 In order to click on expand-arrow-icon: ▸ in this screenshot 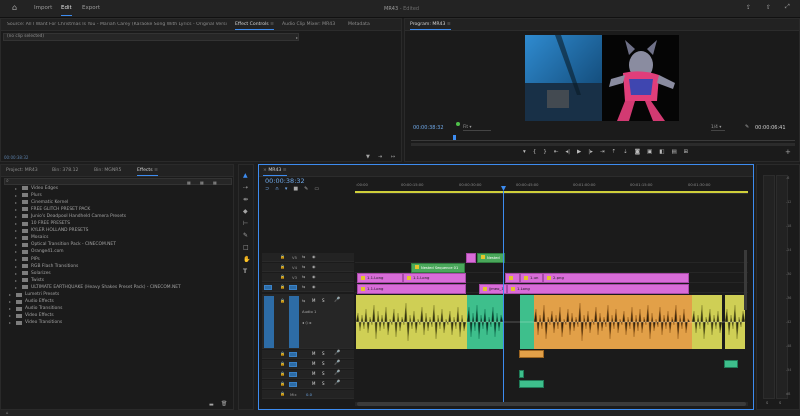, I will do `click(297, 37)`.